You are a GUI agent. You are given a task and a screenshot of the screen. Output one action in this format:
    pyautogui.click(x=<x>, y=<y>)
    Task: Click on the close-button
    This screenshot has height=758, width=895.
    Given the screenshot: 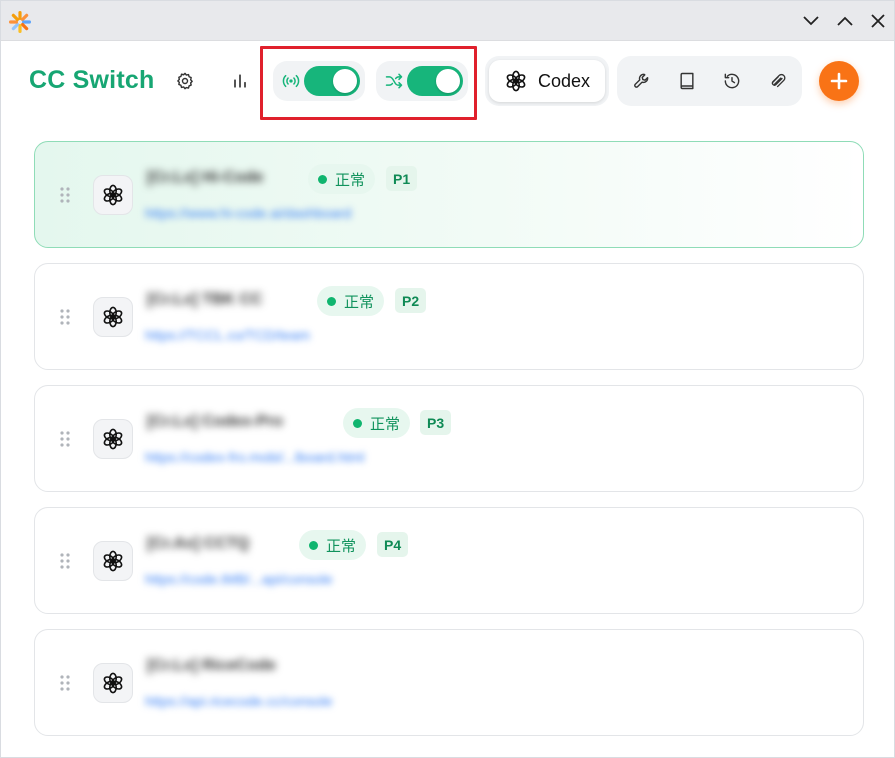 What is the action you would take?
    pyautogui.click(x=878, y=21)
    